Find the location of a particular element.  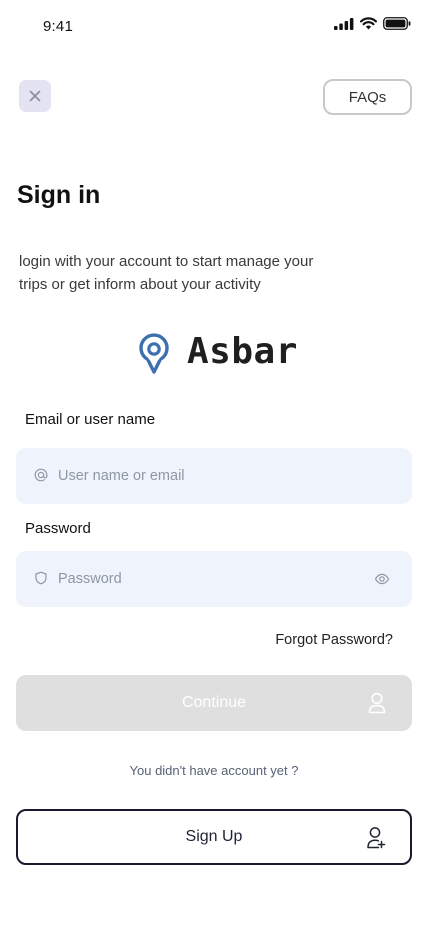

brand-logo: Asbar is located at coordinates (218, 352).